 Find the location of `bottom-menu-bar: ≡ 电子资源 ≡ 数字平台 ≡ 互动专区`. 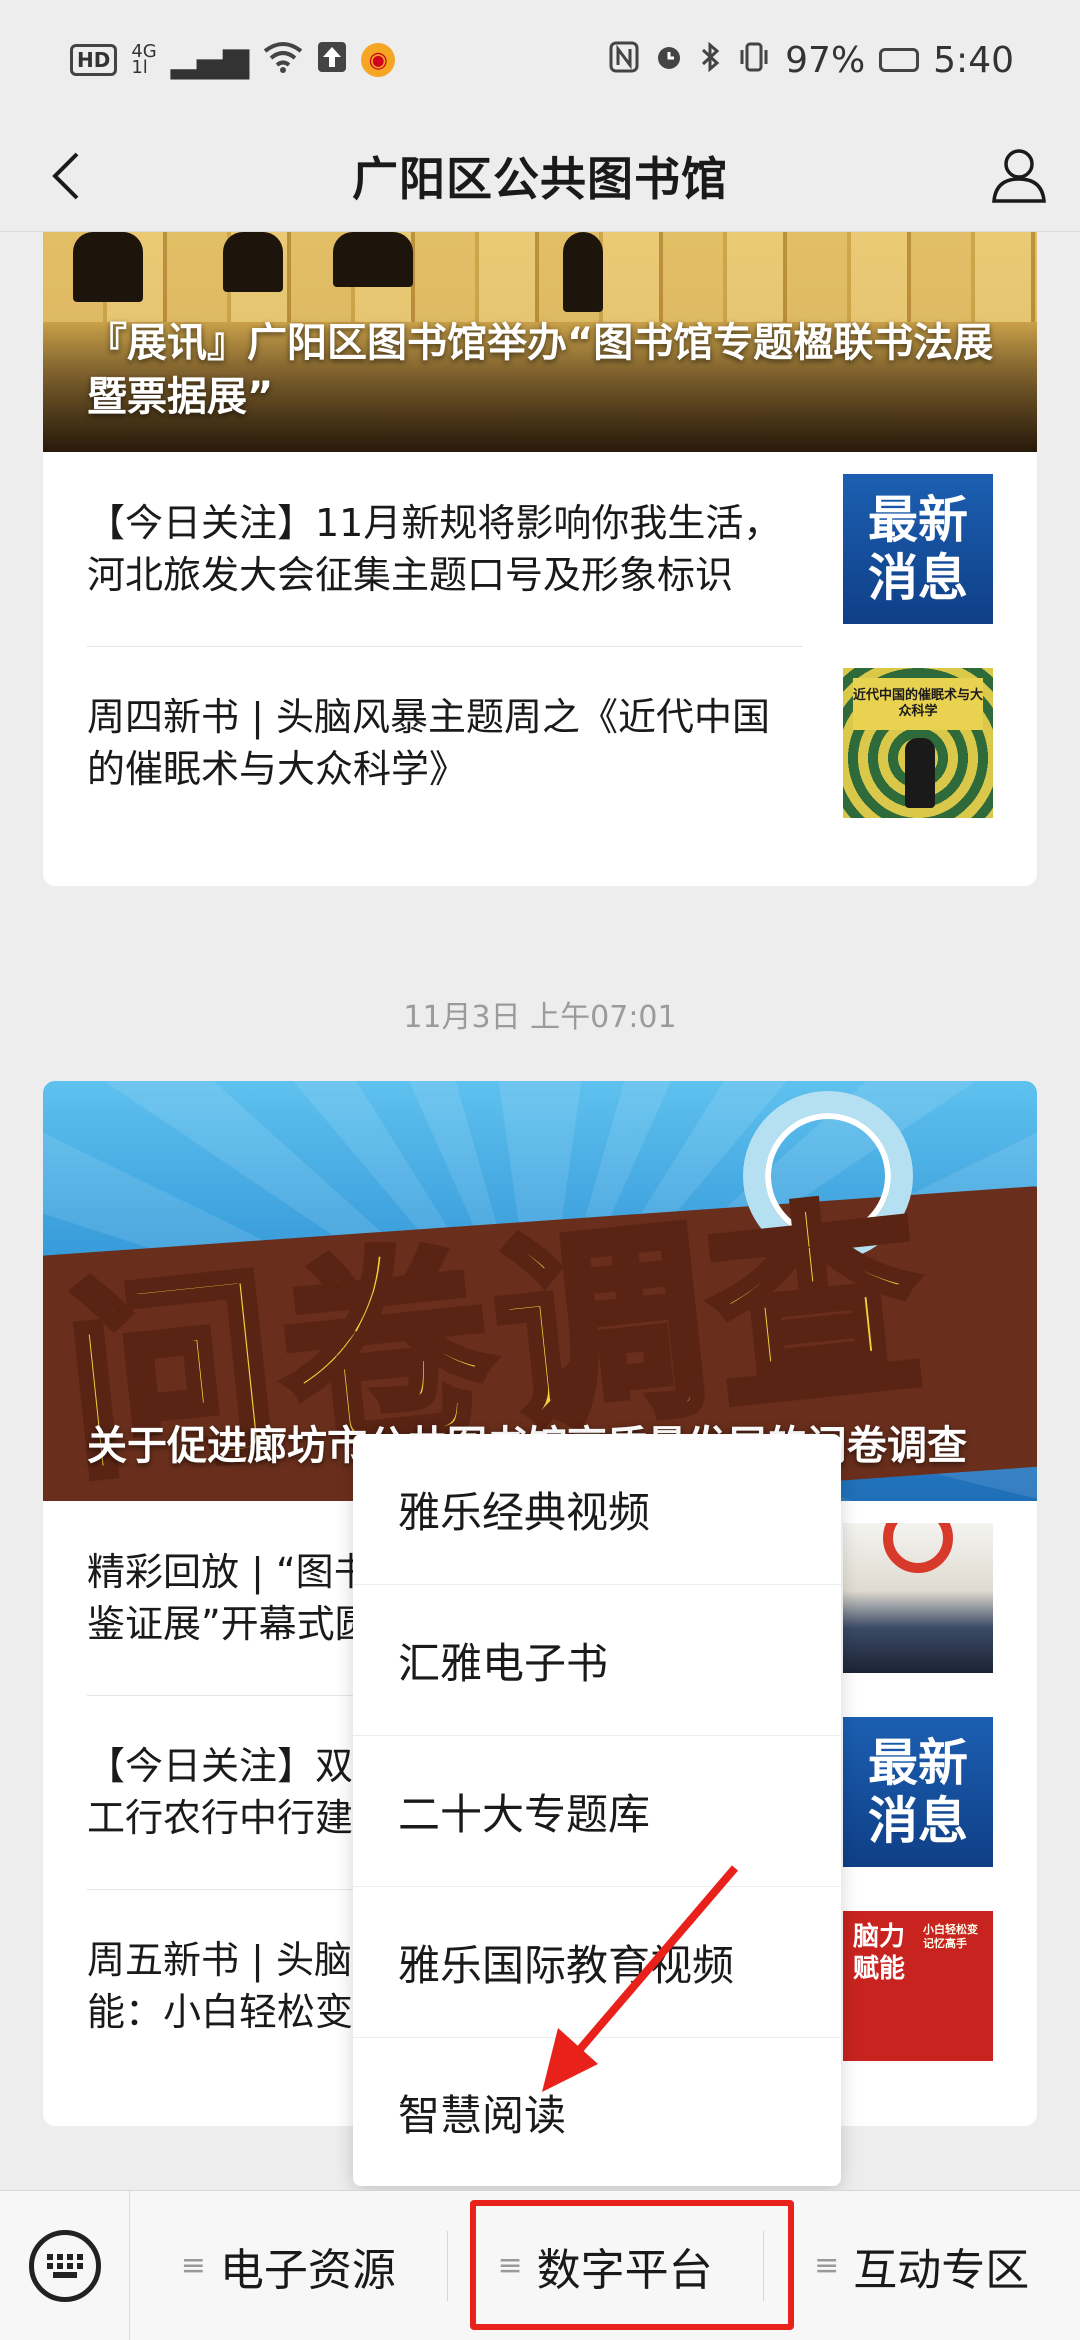

bottom-menu-bar: ≡ 电子资源 ≡ 数字平台 ≡ 互动专区 is located at coordinates (540, 2265).